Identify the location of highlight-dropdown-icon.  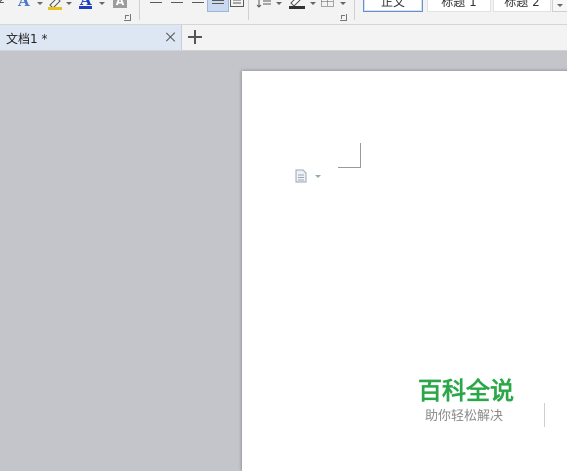
(69, 3).